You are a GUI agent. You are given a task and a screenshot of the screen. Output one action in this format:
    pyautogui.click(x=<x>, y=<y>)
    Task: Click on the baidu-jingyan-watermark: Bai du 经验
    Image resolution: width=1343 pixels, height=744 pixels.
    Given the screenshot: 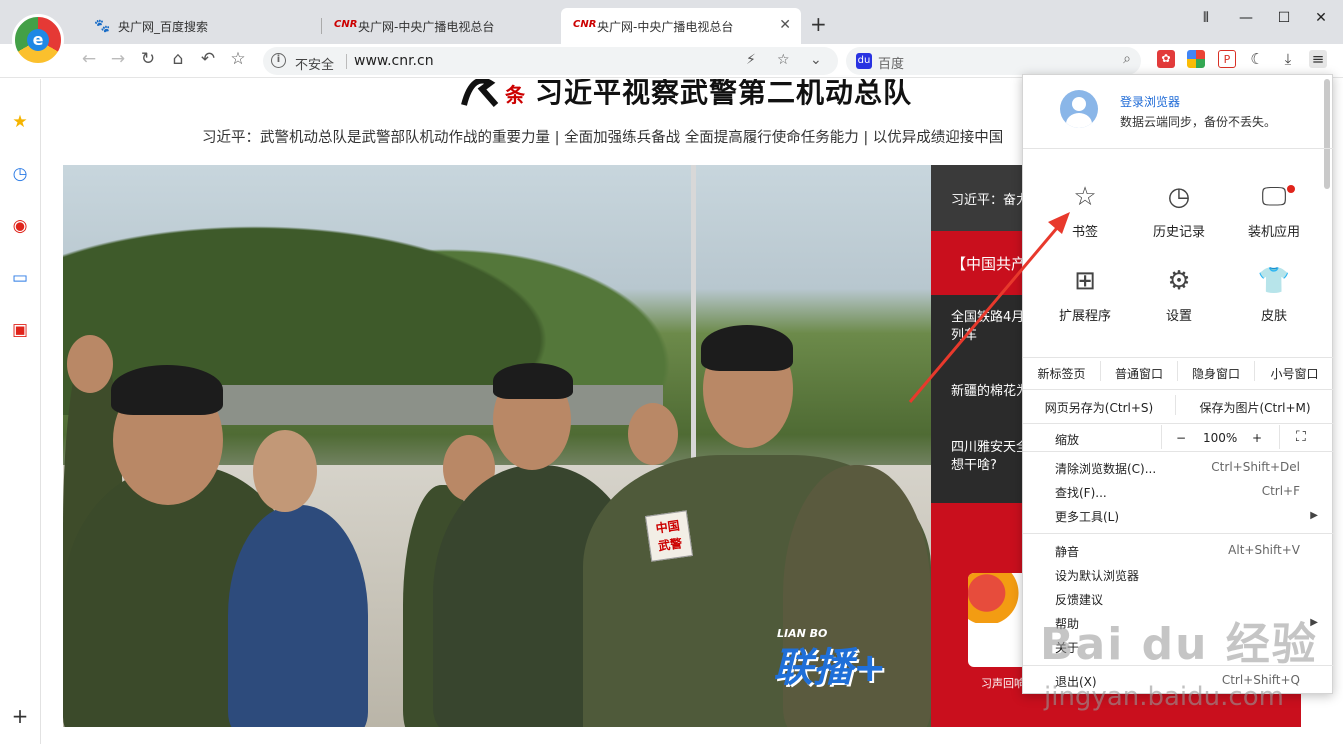 What is the action you would take?
    pyautogui.click(x=1179, y=644)
    